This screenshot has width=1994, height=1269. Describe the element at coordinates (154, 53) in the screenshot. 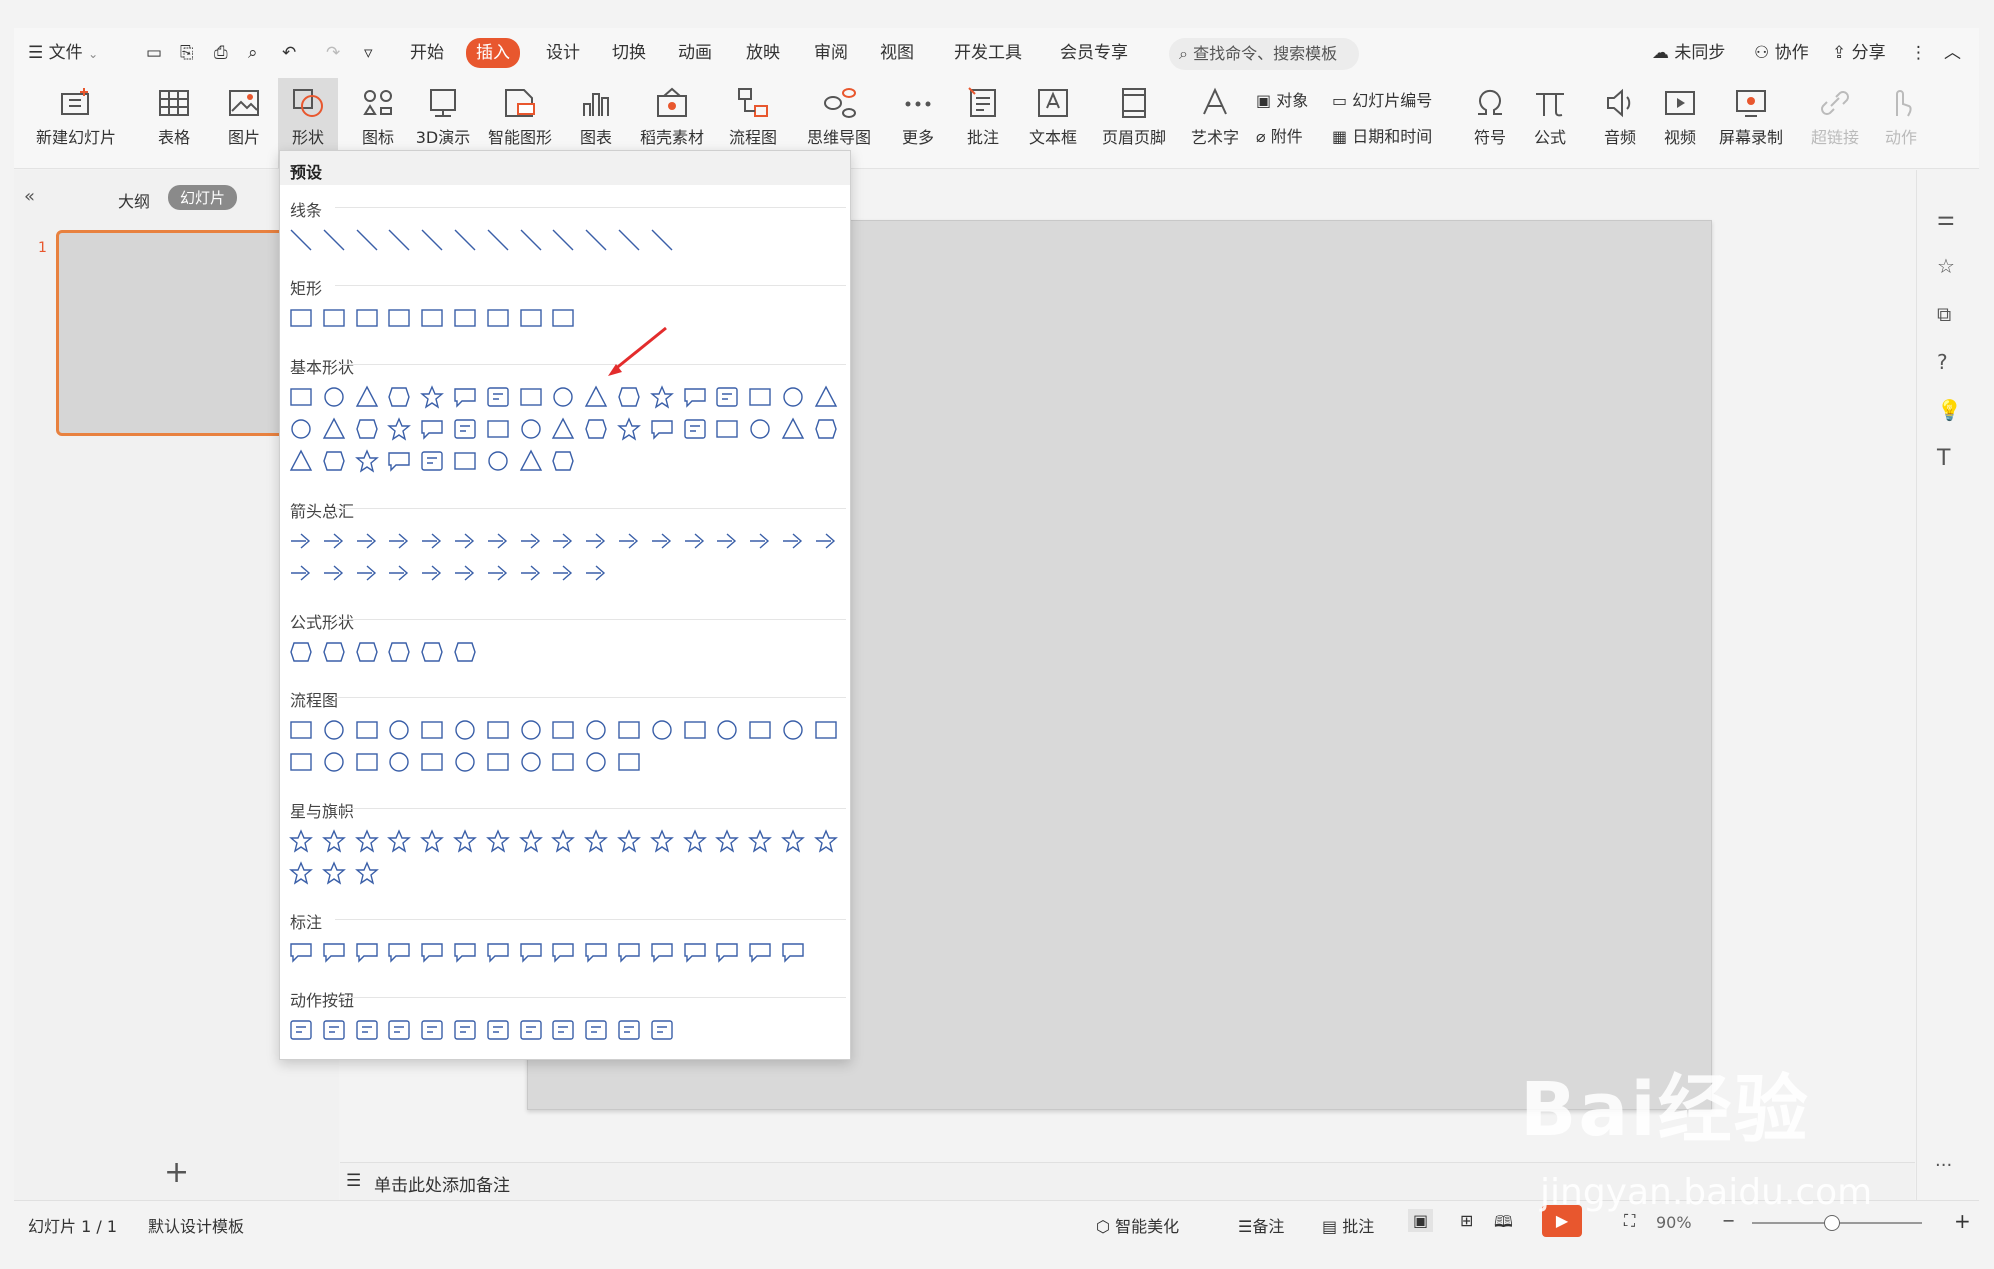

I see `save-icon: ▭` at that location.